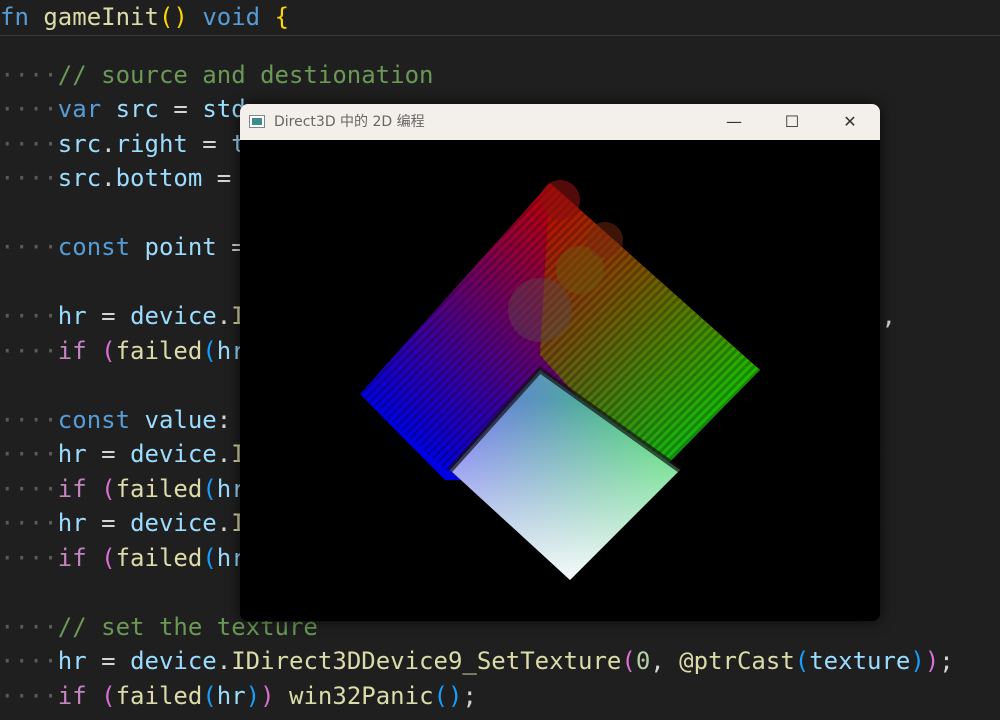 The width and height of the screenshot is (1000, 720). What do you see at coordinates (151, 144) in the screenshot?
I see `code-token: right` at bounding box center [151, 144].